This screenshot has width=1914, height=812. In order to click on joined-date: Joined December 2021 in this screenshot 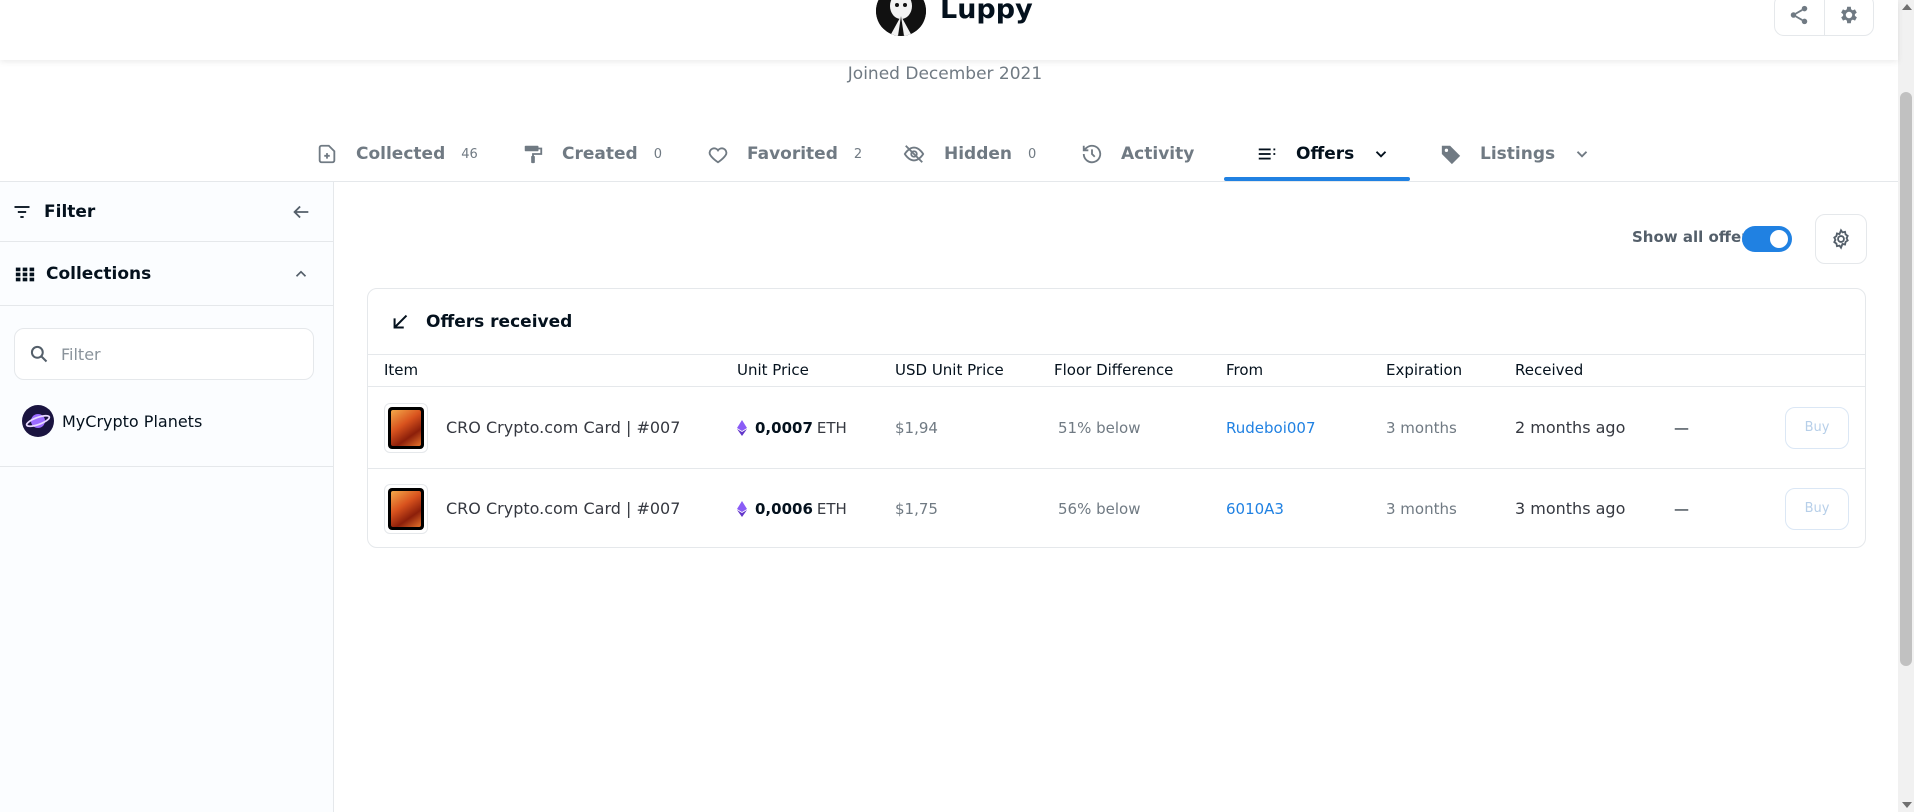, I will do `click(945, 74)`.